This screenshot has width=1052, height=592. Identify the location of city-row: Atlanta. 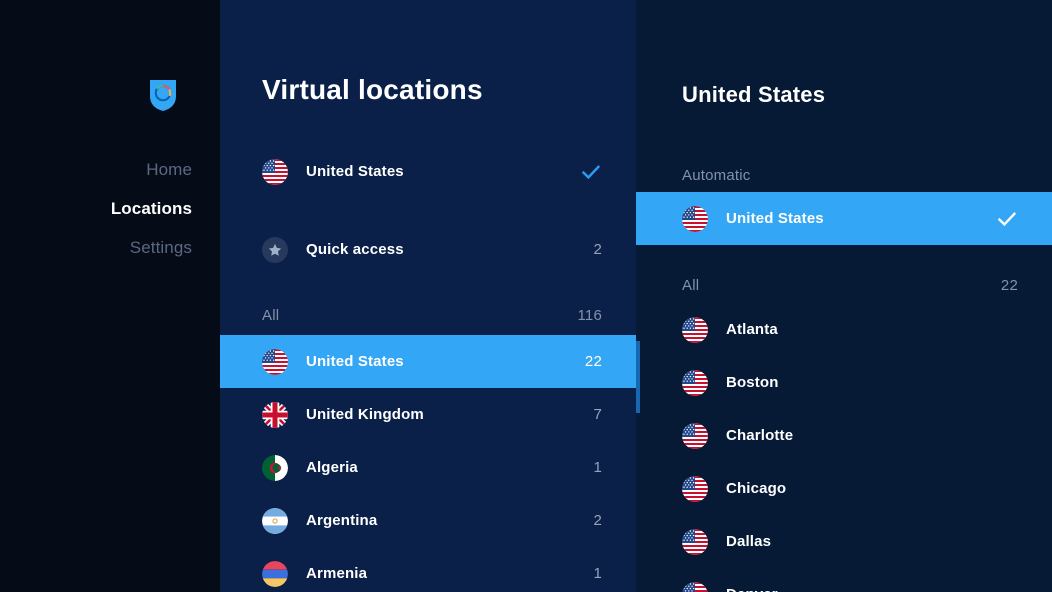
(844, 329).